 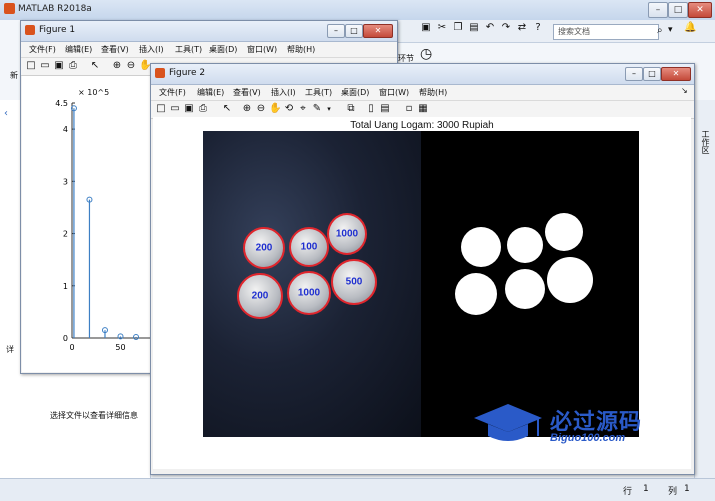 What do you see at coordinates (426, 28) in the screenshot?
I see `save-icon: ▣` at bounding box center [426, 28].